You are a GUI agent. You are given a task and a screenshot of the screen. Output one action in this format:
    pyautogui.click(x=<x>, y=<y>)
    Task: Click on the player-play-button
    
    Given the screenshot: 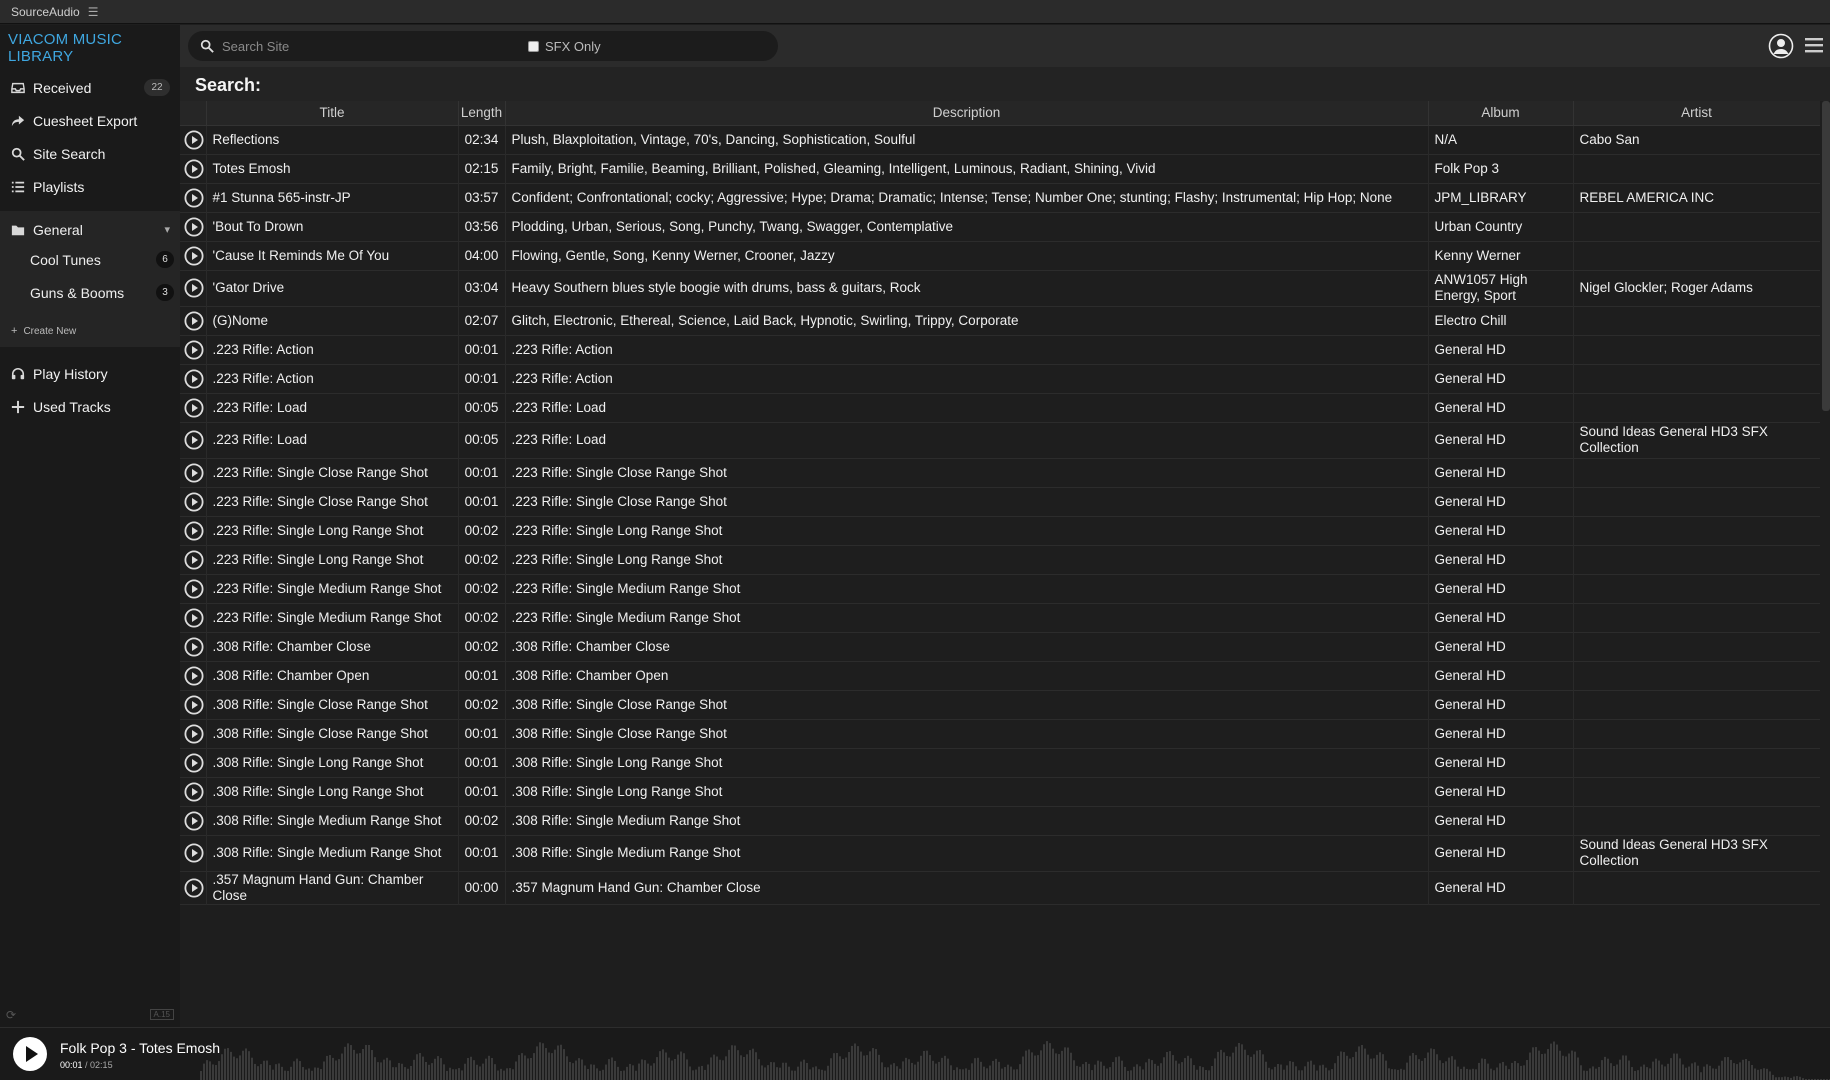 What is the action you would take?
    pyautogui.click(x=30, y=1054)
    